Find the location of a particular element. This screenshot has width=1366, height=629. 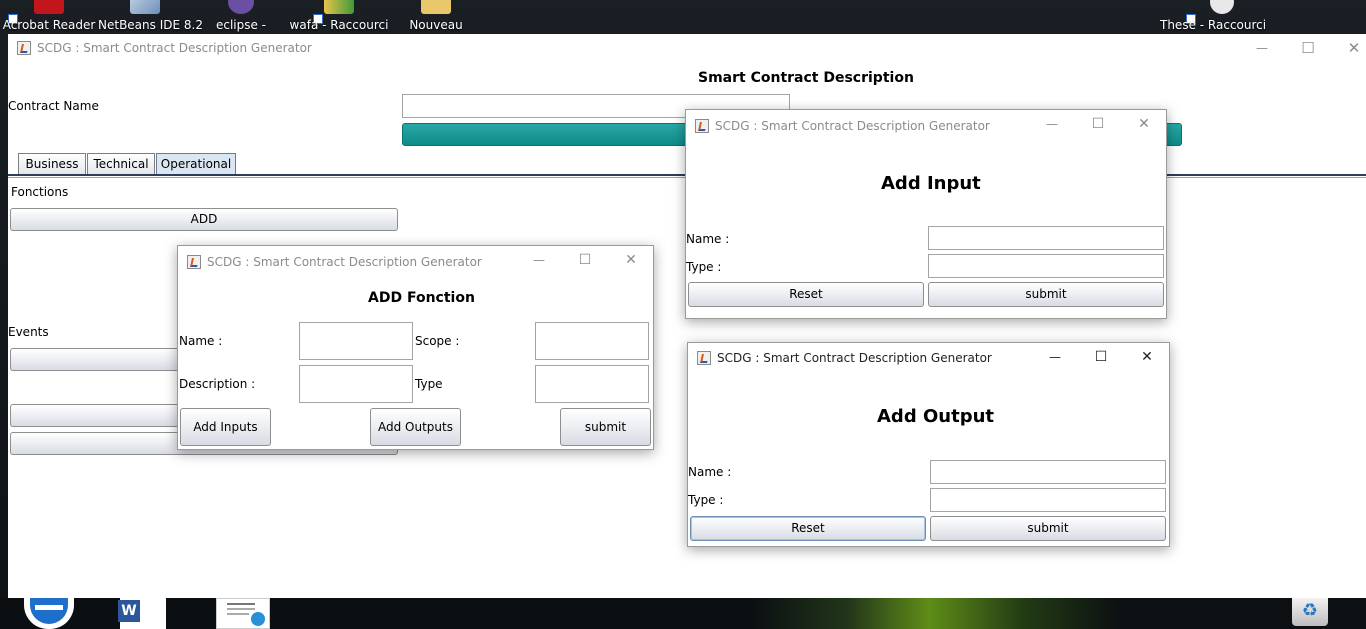

folder-icon is located at coordinates (436, 7).